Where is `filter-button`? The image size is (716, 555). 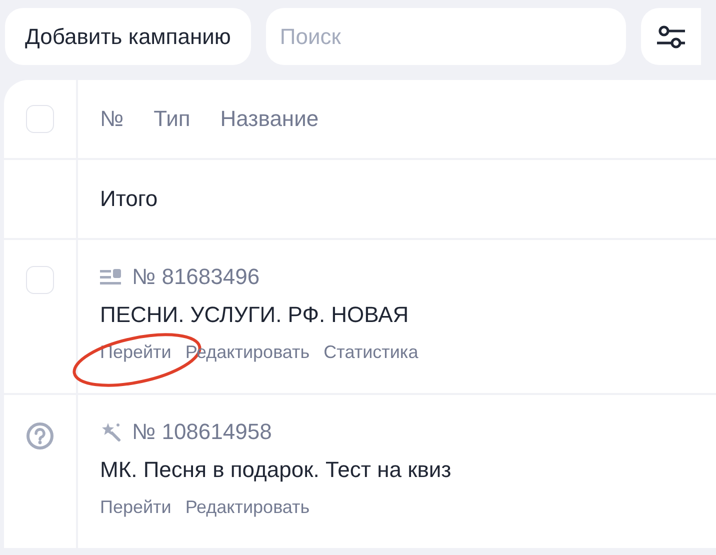
filter-button is located at coordinates (670, 36).